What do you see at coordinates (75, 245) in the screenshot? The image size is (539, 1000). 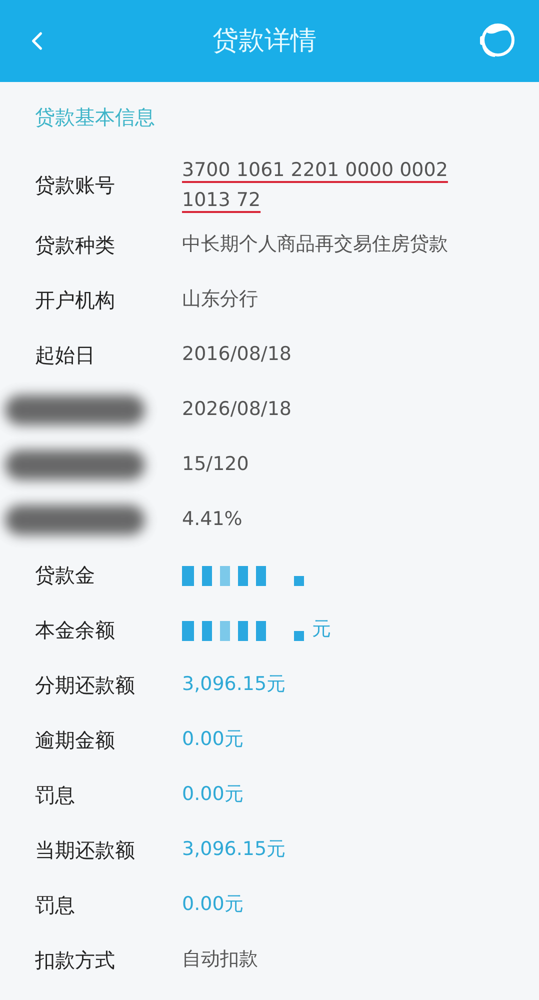 I see `field-label: 贷款种类` at bounding box center [75, 245].